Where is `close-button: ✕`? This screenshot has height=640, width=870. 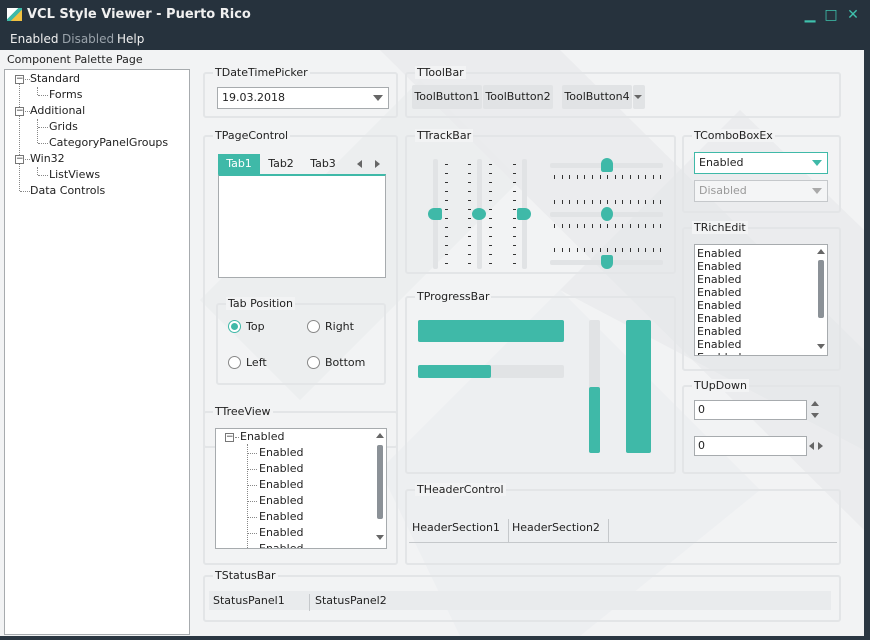
close-button: ✕ is located at coordinates (853, 15).